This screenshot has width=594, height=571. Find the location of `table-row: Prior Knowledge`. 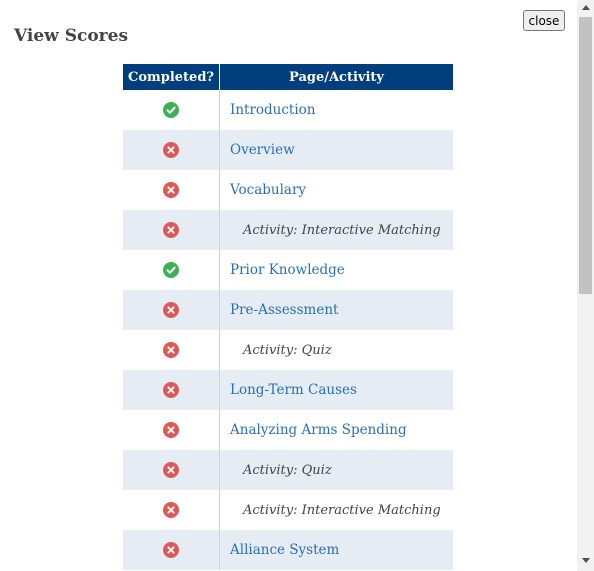

table-row: Prior Knowledge is located at coordinates (288, 270).